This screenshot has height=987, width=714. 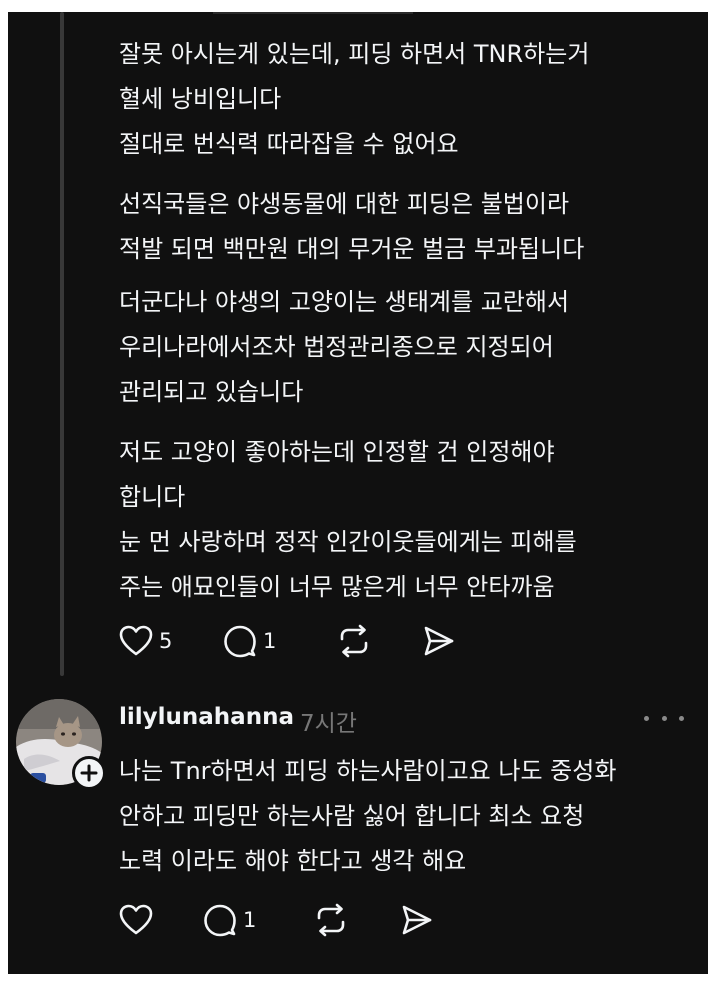 I want to click on thread-connector-line, so click(x=62, y=344).